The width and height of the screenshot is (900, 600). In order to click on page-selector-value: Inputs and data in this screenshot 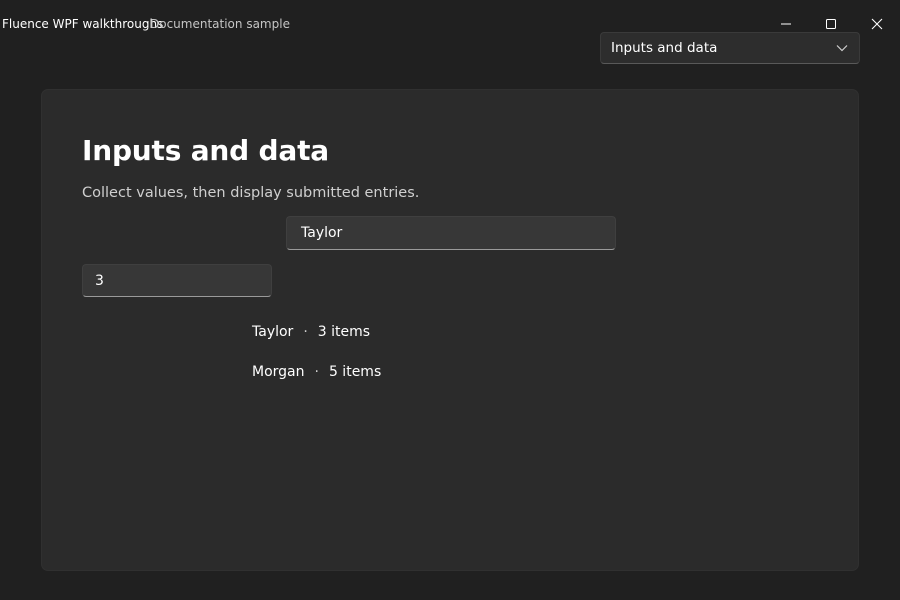, I will do `click(664, 48)`.